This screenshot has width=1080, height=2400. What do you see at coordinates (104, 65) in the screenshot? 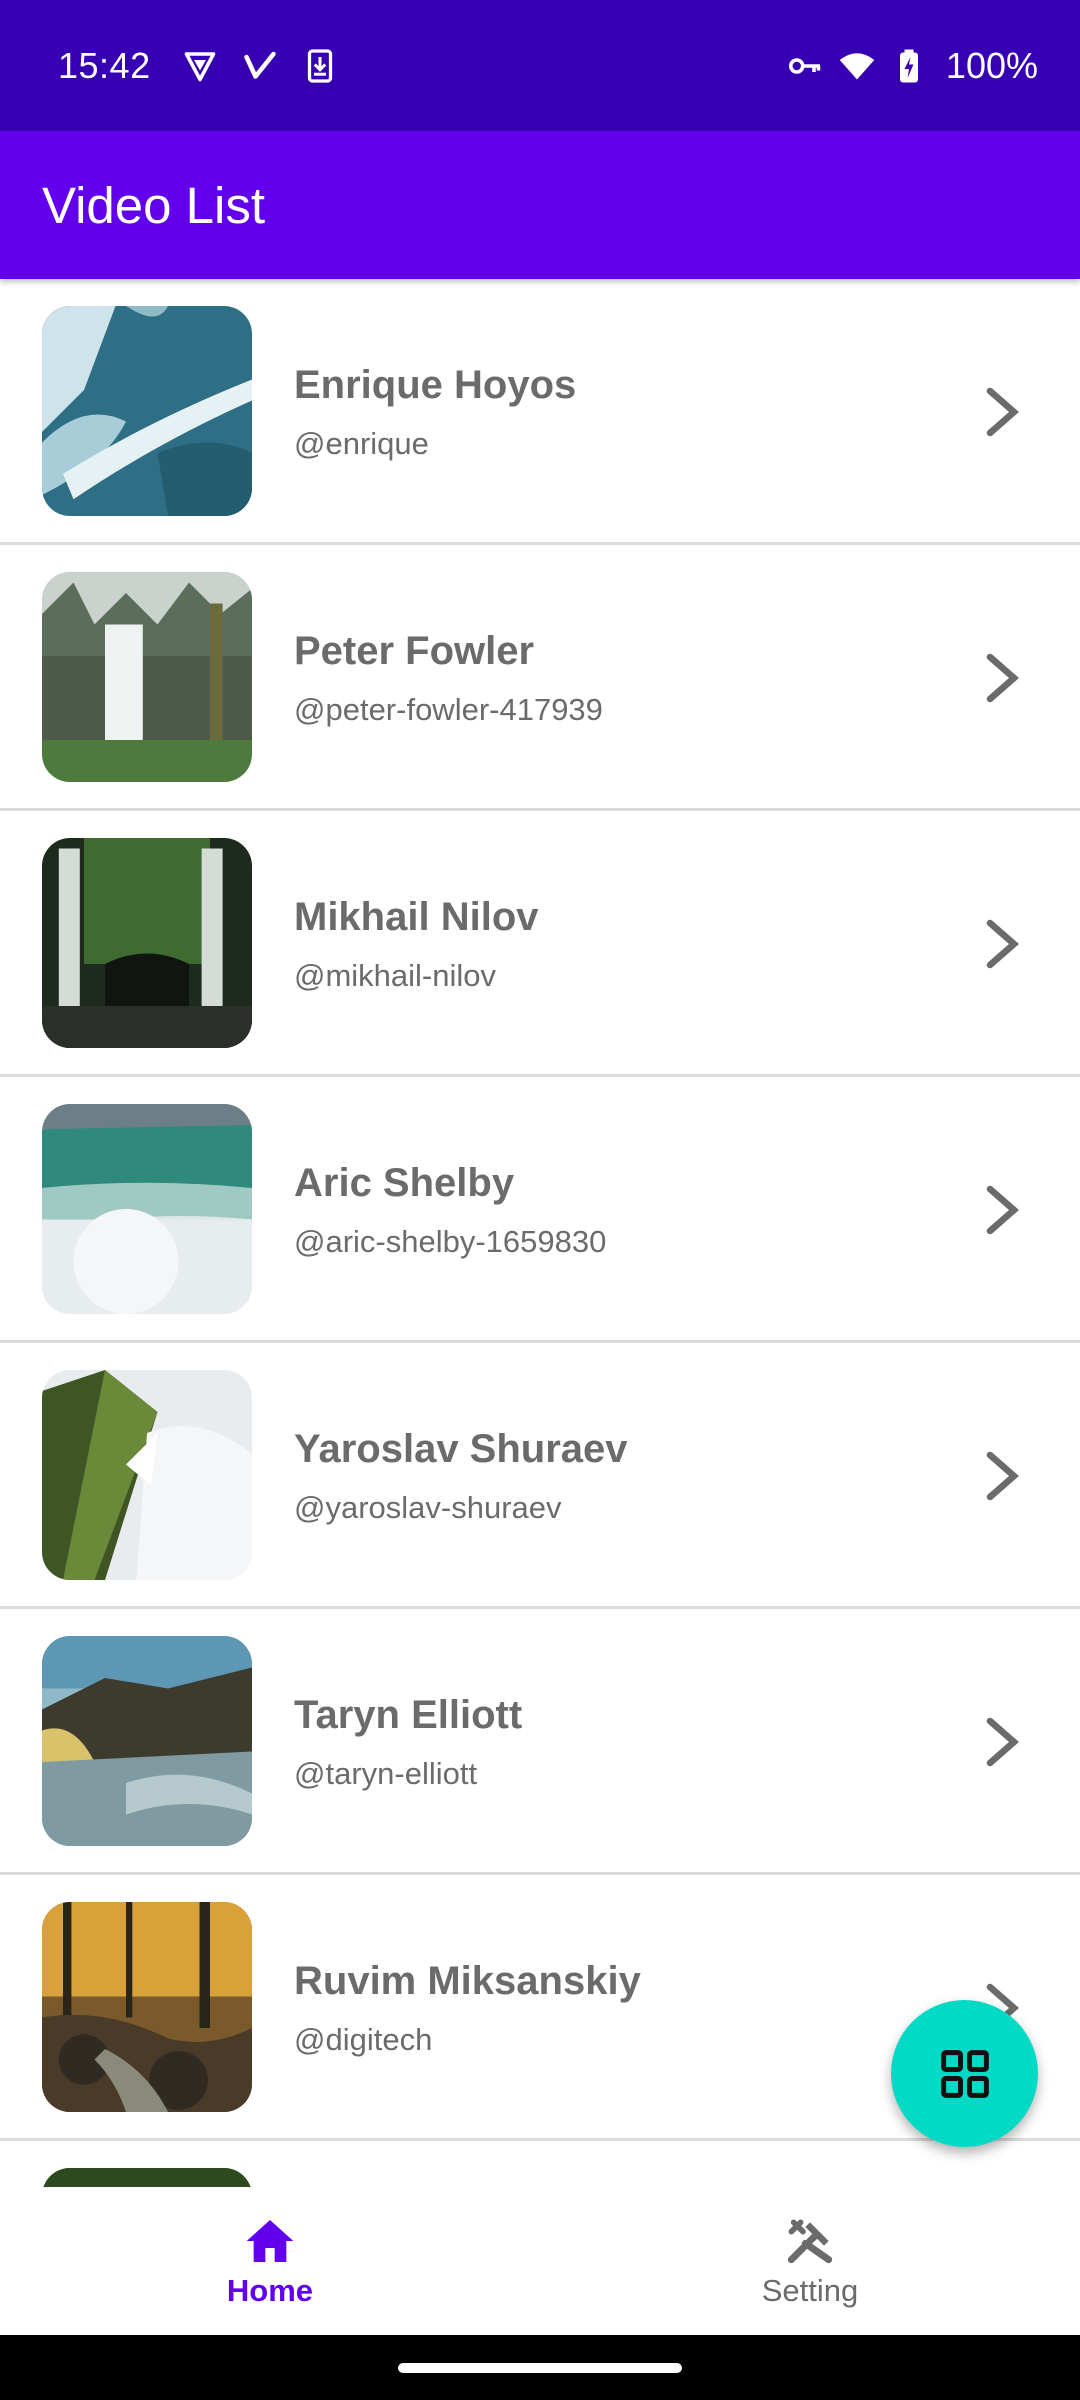
I see `status-time: 15:42` at bounding box center [104, 65].